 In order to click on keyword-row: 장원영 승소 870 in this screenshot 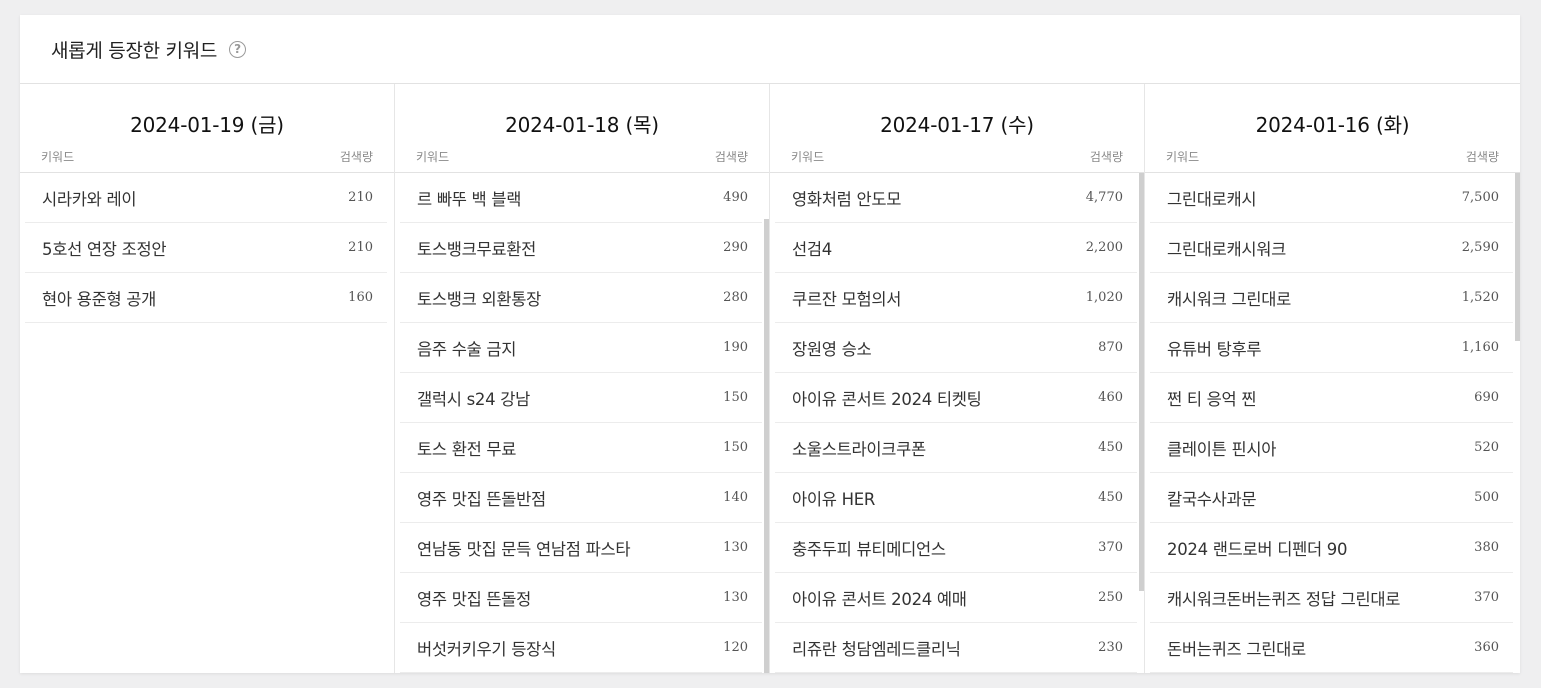, I will do `click(956, 348)`.